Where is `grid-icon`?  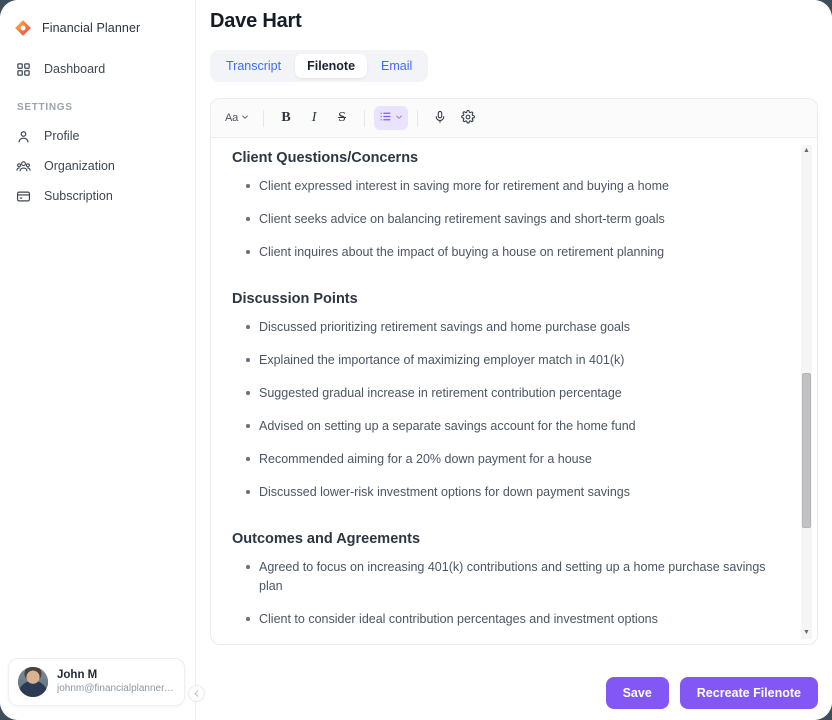
grid-icon is located at coordinates (23, 69).